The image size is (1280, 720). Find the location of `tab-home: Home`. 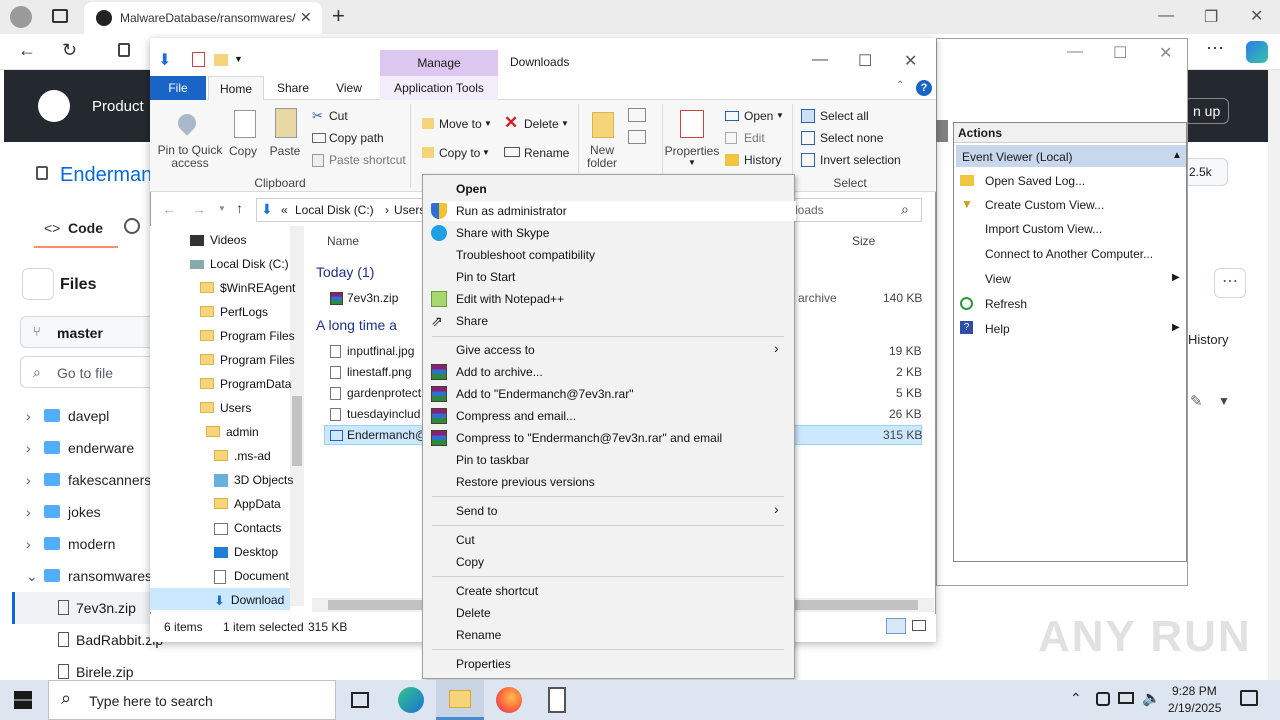

tab-home: Home is located at coordinates (236, 88).